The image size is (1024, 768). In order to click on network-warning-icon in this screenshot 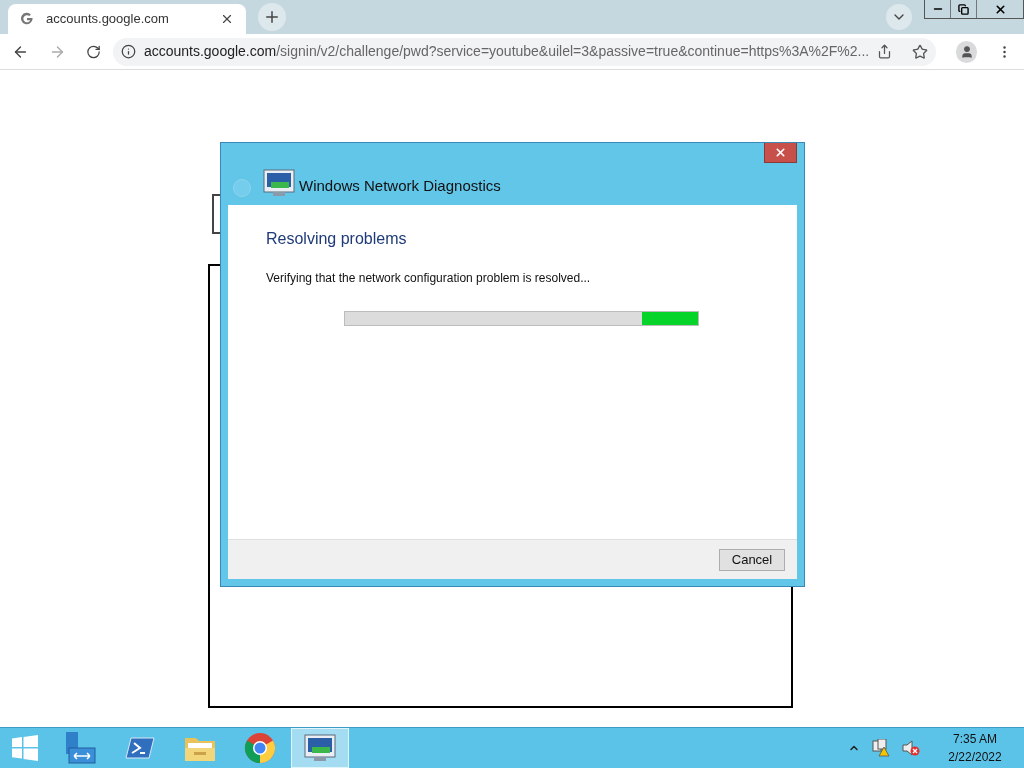, I will do `click(881, 748)`.